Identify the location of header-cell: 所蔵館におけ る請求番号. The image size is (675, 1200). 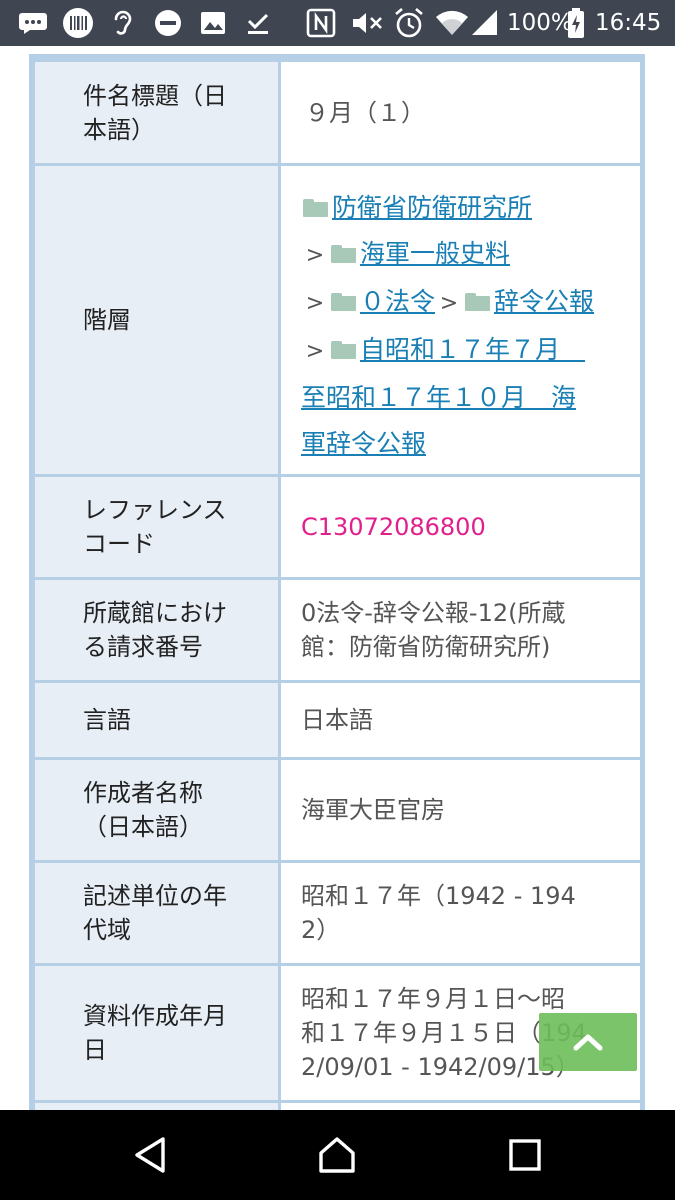
(156, 630).